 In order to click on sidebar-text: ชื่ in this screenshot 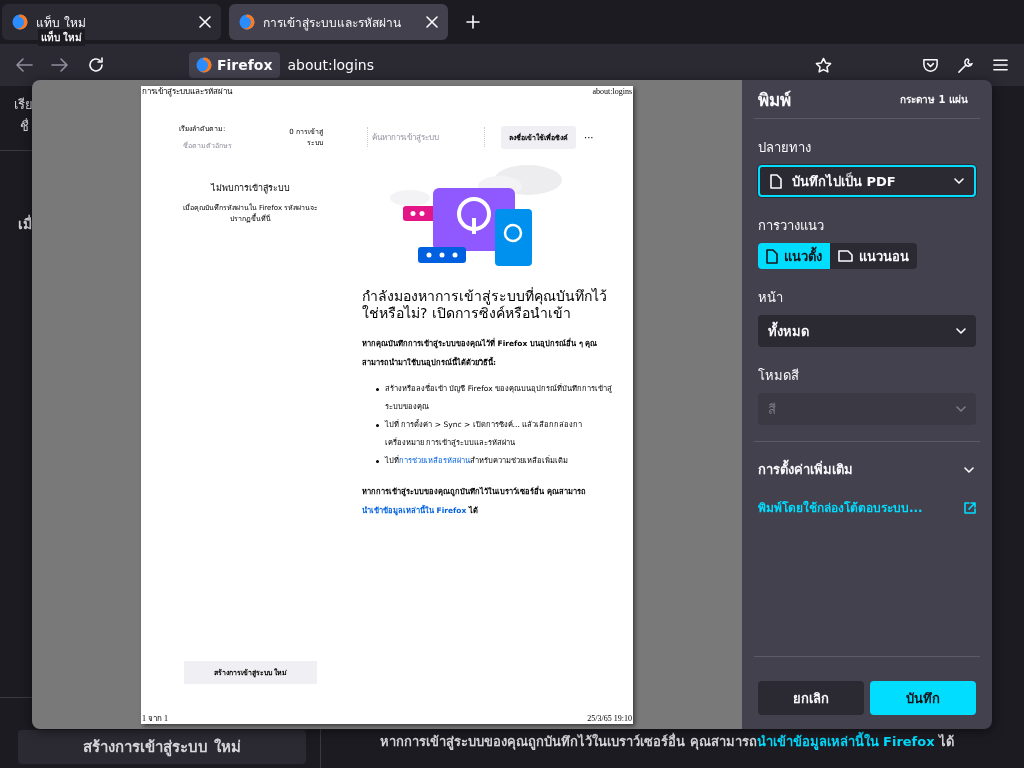, I will do `click(24, 126)`.